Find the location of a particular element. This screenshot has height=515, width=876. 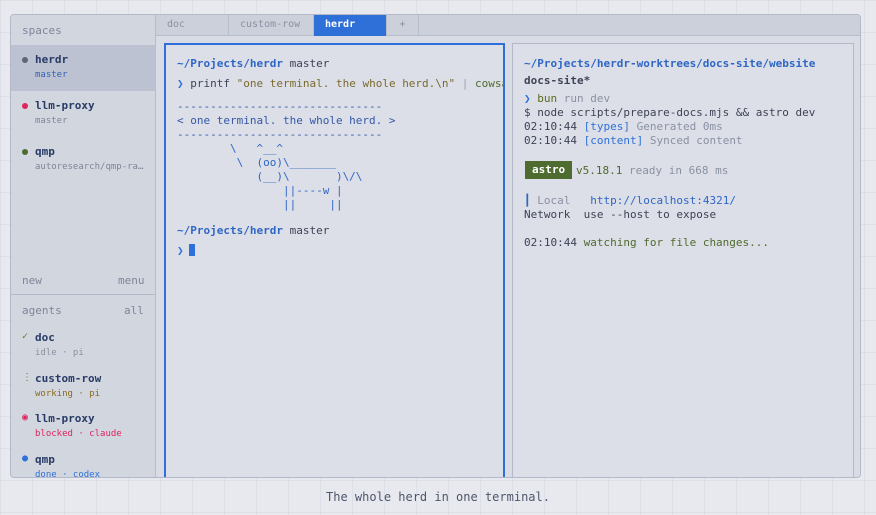

log-tag: [content] is located at coordinates (613, 140).